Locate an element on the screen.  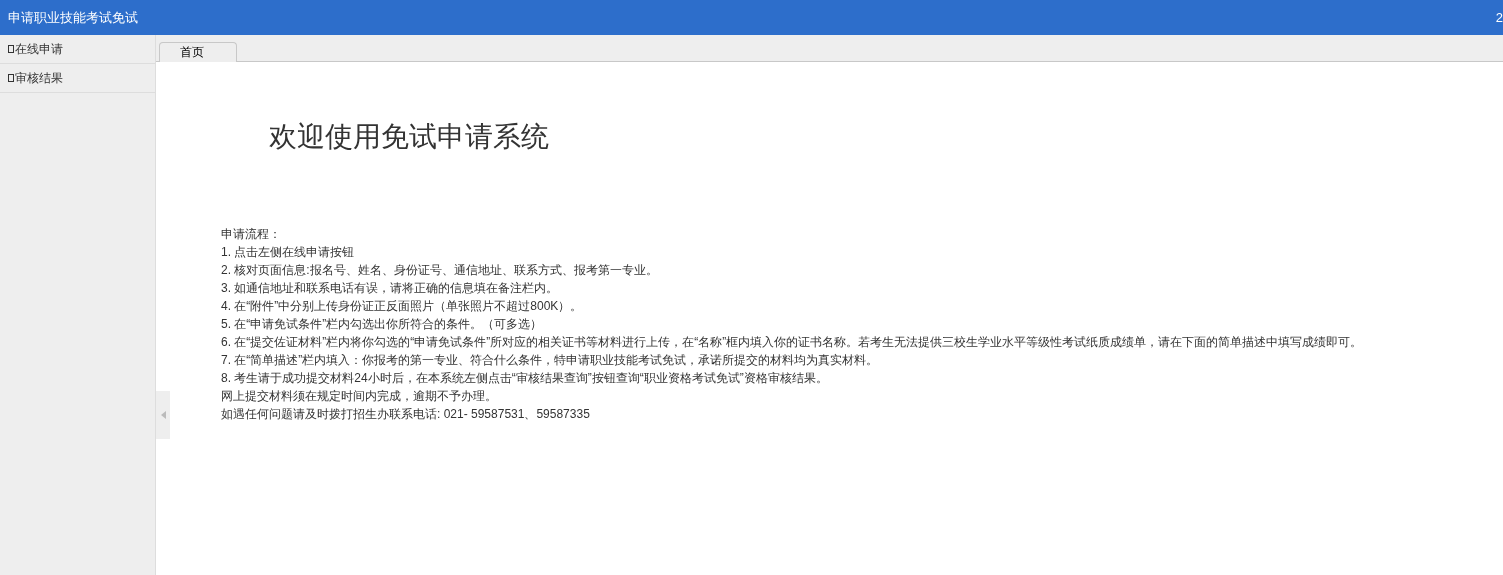
instruction-line: 3. 如通信地址和联系电话有误，请将正确的信息填在备注栏内。 is located at coordinates (390, 288).